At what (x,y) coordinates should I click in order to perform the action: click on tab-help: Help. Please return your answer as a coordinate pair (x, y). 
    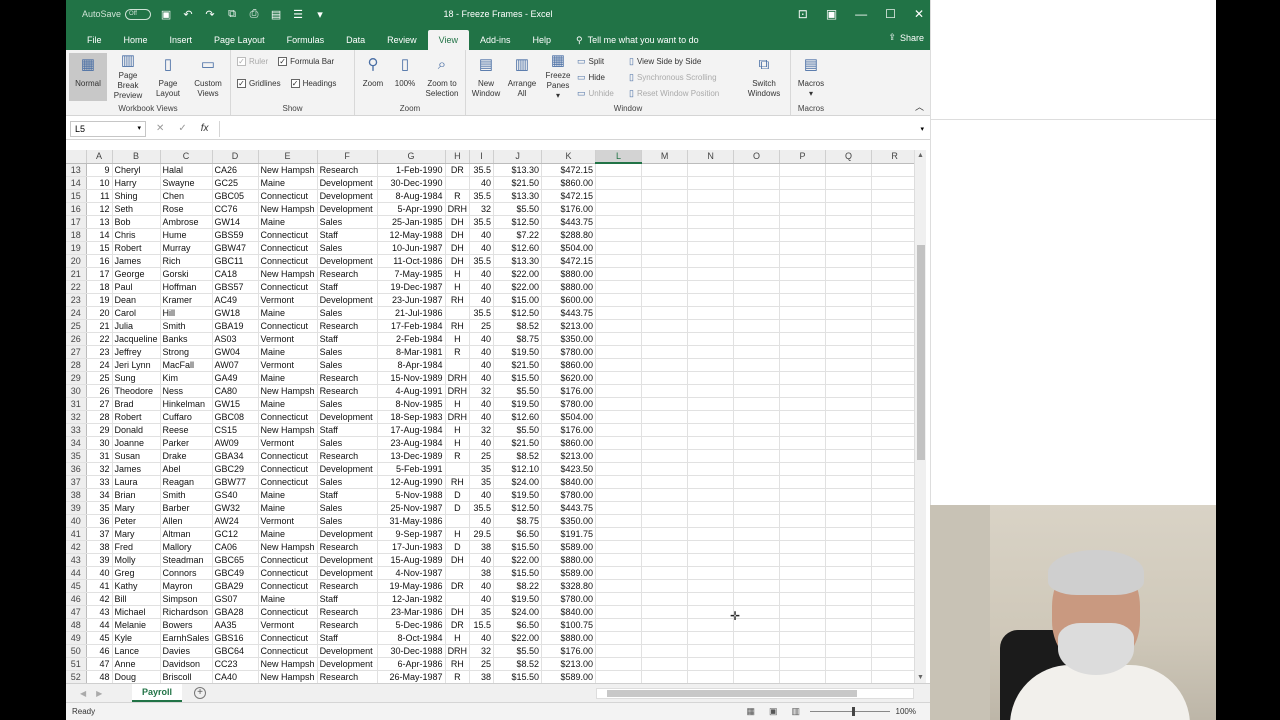
    Looking at the image, I should click on (542, 40).